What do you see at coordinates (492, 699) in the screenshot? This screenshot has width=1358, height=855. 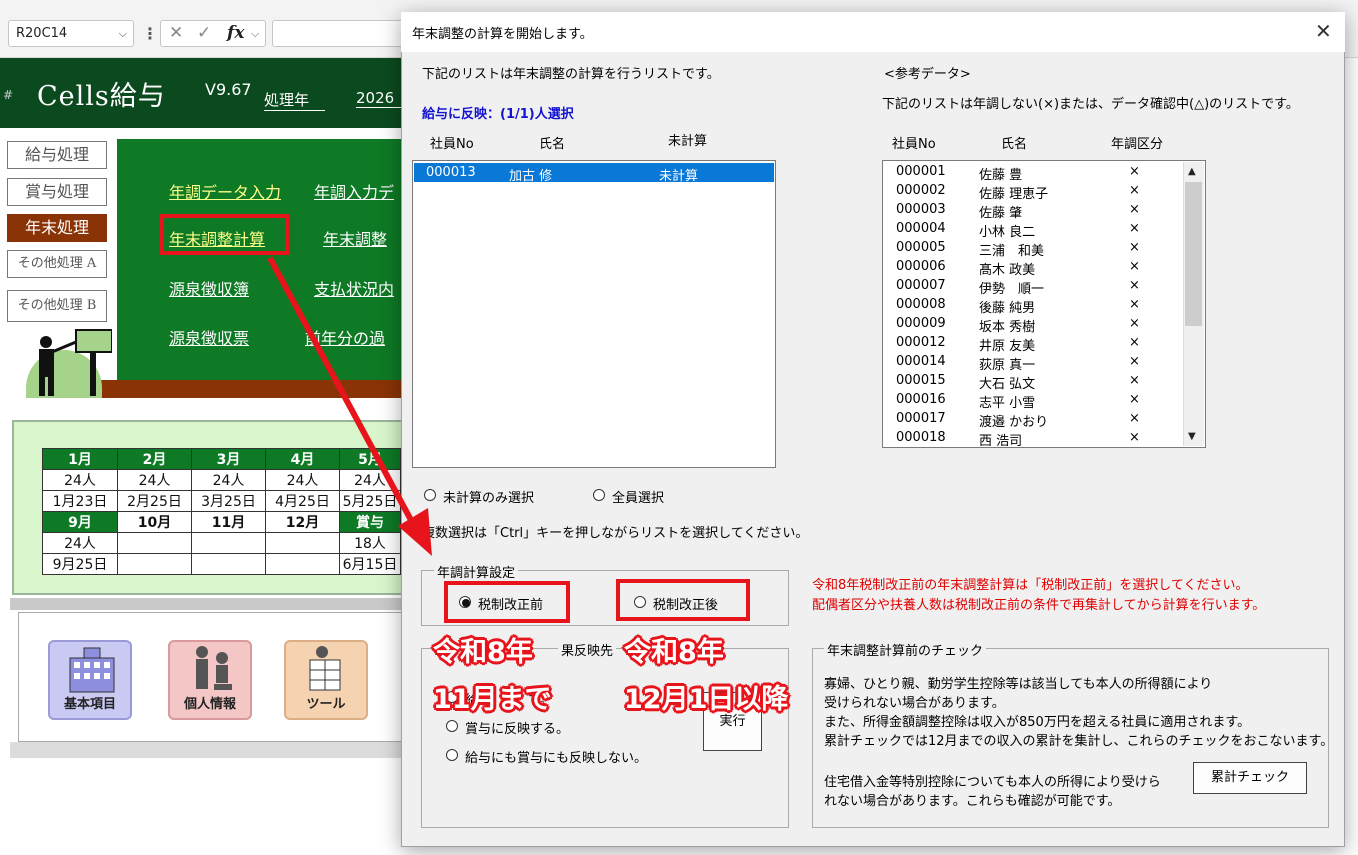 I see `overlay-before-2: 11月まで` at bounding box center [492, 699].